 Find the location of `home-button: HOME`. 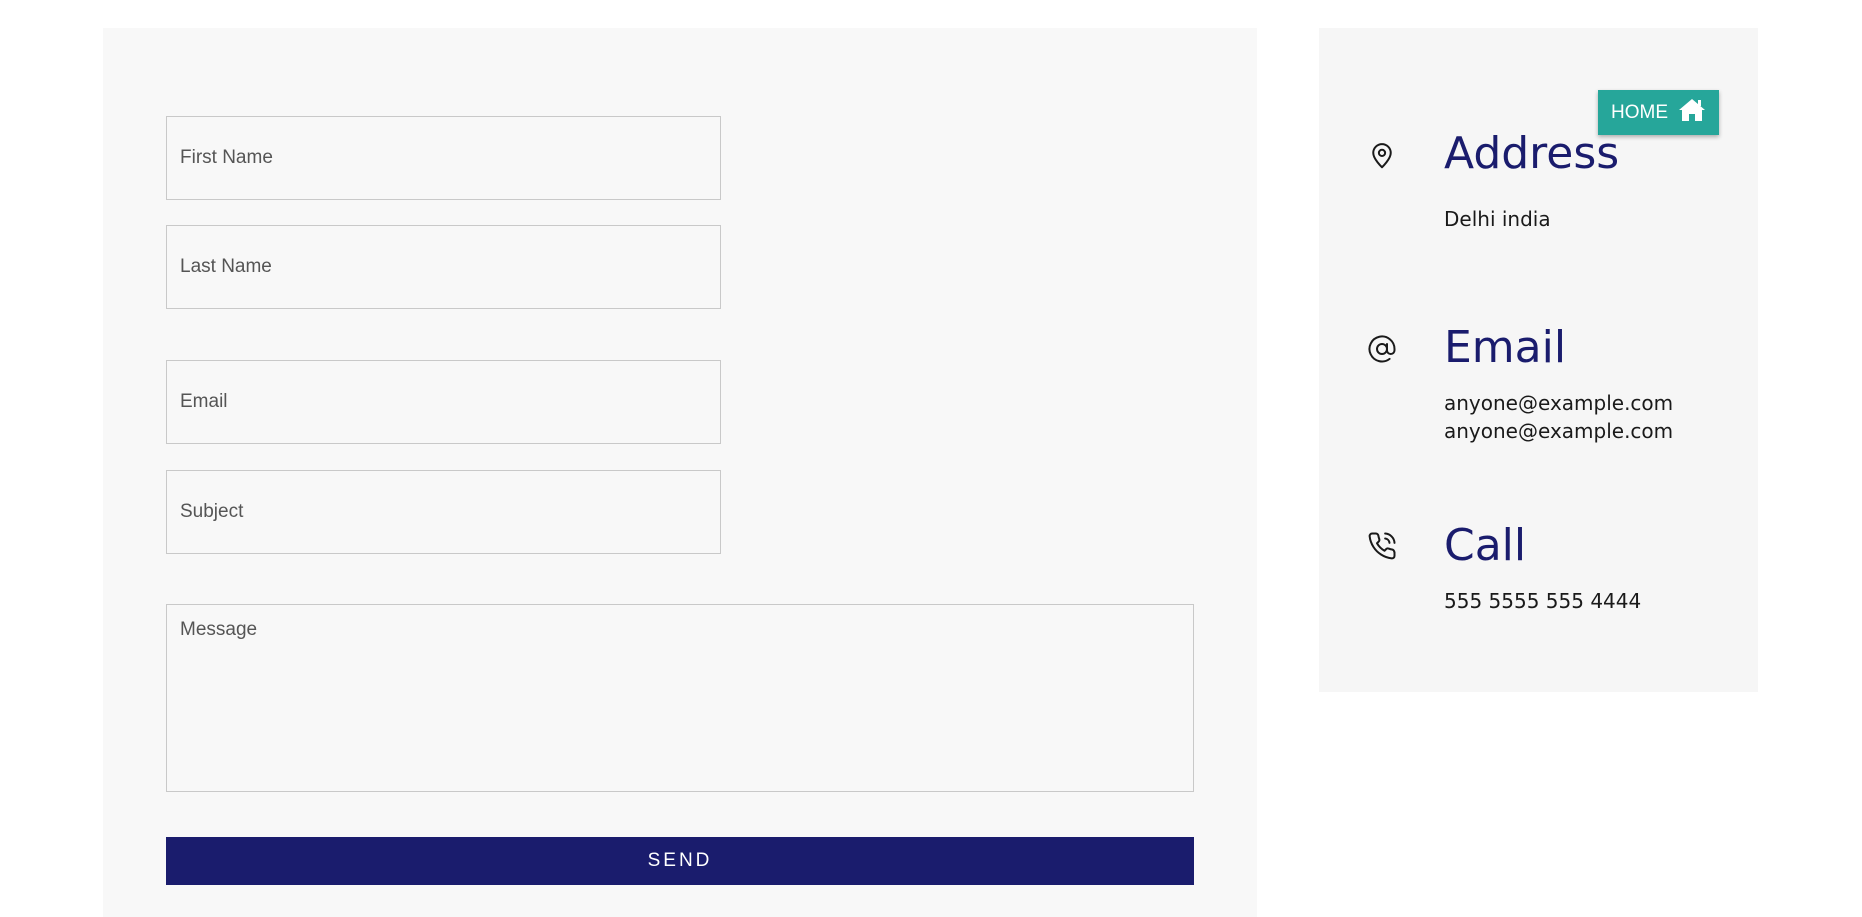

home-button: HOME is located at coordinates (1658, 112).